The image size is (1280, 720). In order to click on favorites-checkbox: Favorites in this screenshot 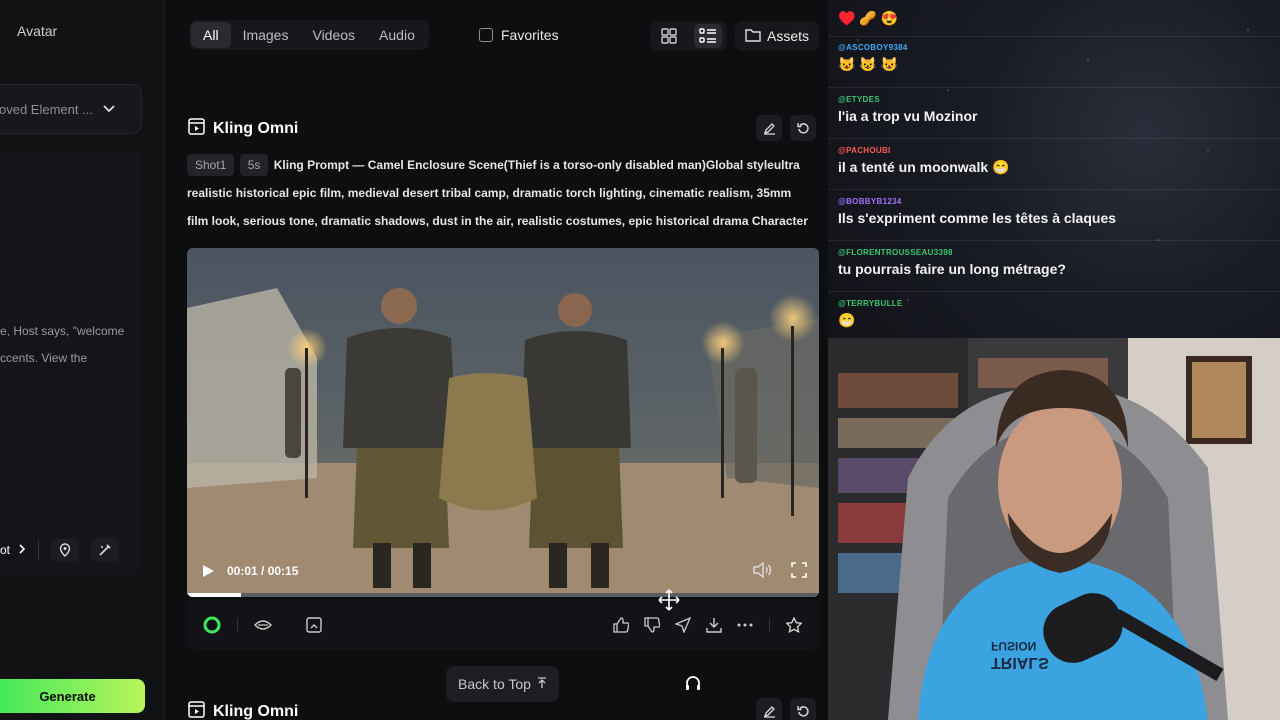, I will do `click(519, 35)`.